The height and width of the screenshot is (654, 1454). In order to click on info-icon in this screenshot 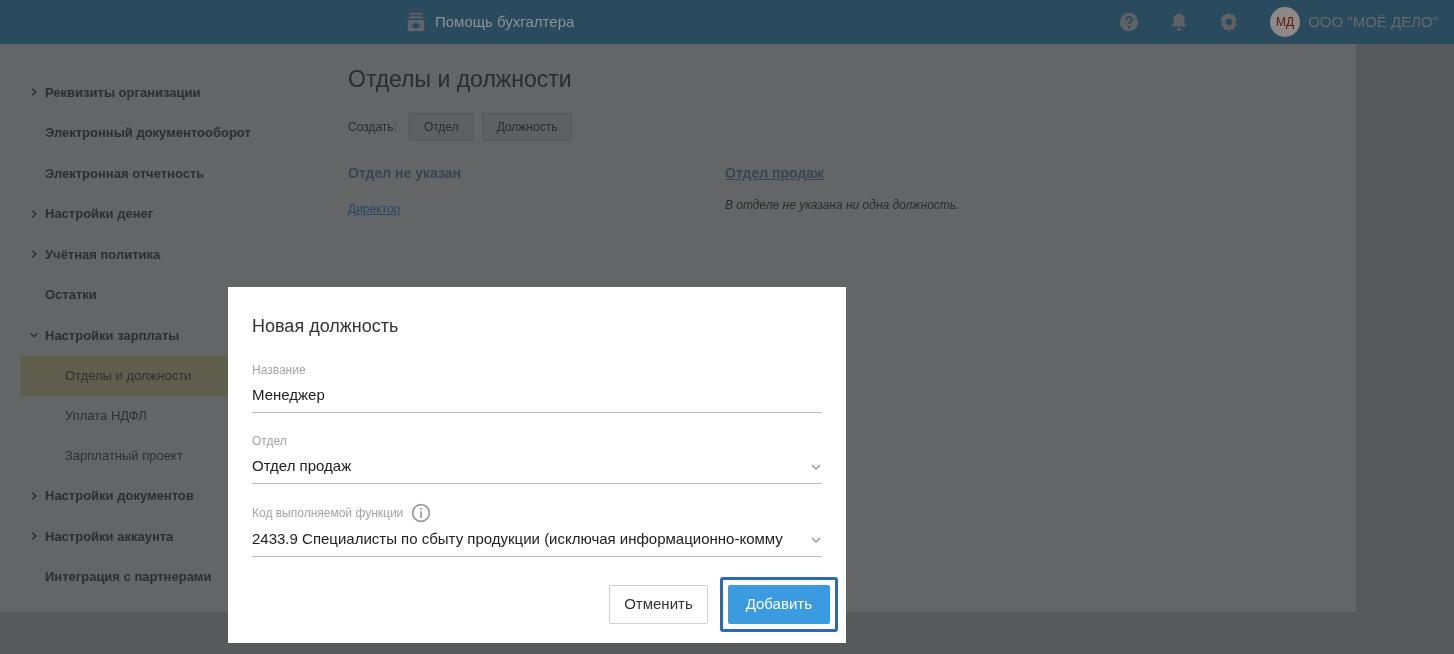, I will do `click(421, 513)`.